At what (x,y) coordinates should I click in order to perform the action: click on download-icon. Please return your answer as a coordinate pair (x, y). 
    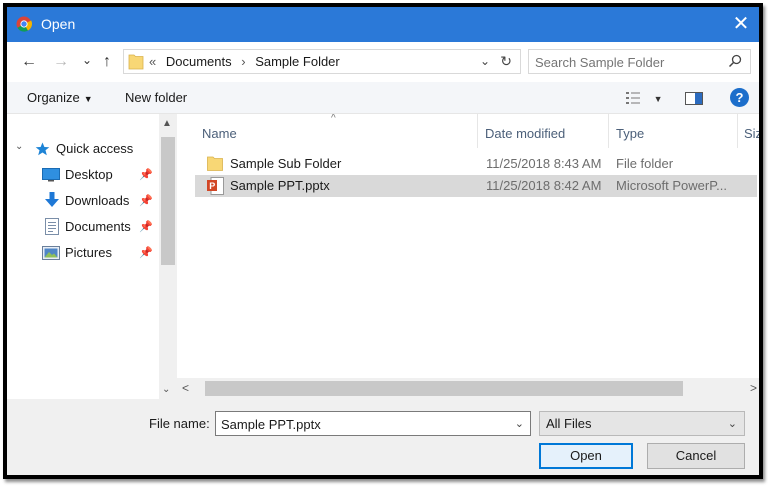
    Looking at the image, I should click on (52, 199).